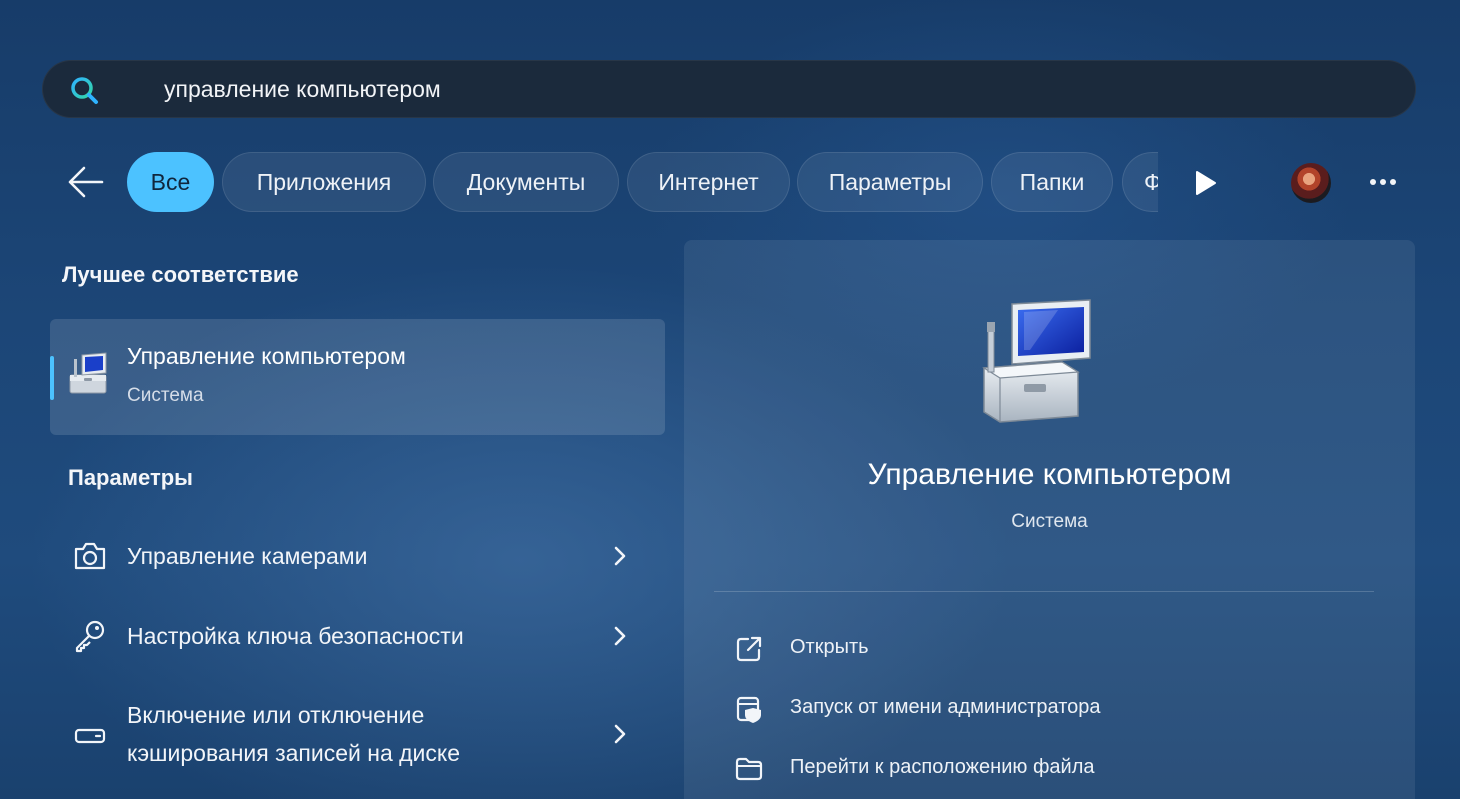 Image resolution: width=1460 pixels, height=799 pixels. Describe the element at coordinates (829, 647) in the screenshot. I see `action-label: Открыть` at that location.